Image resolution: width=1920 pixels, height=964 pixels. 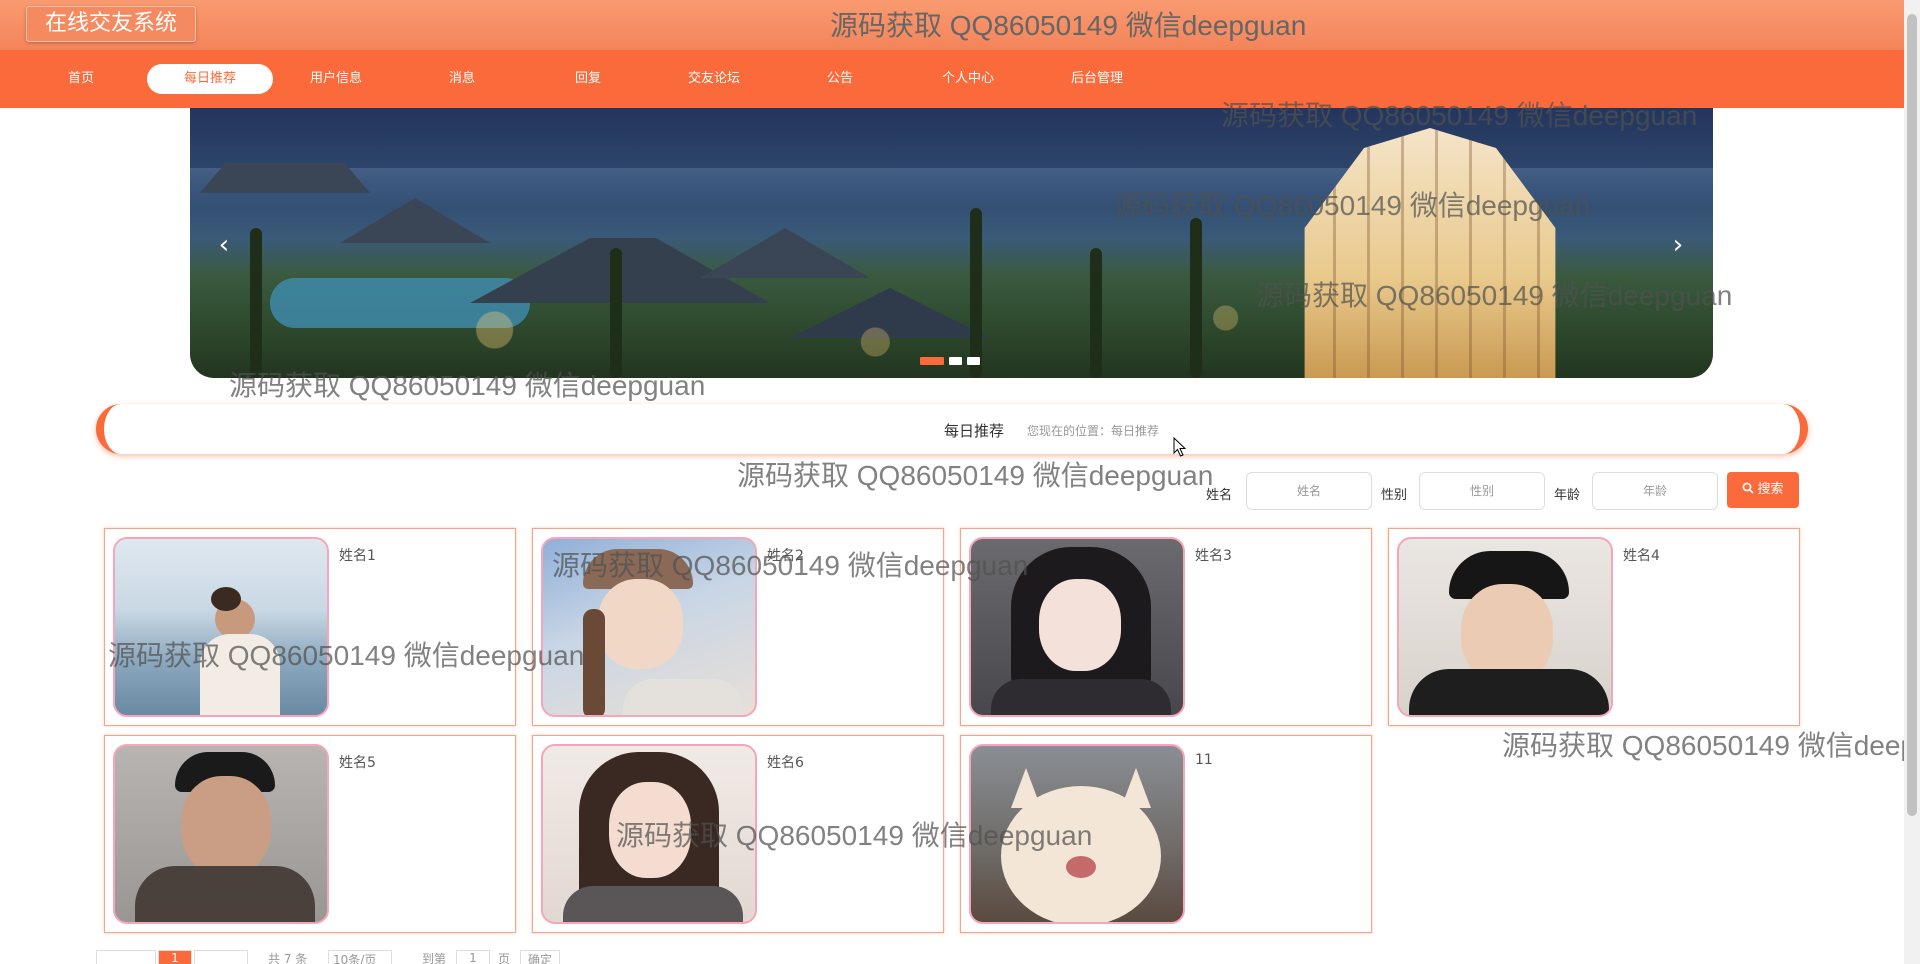 I want to click on scrollbar-thumb, so click(x=1912, y=415).